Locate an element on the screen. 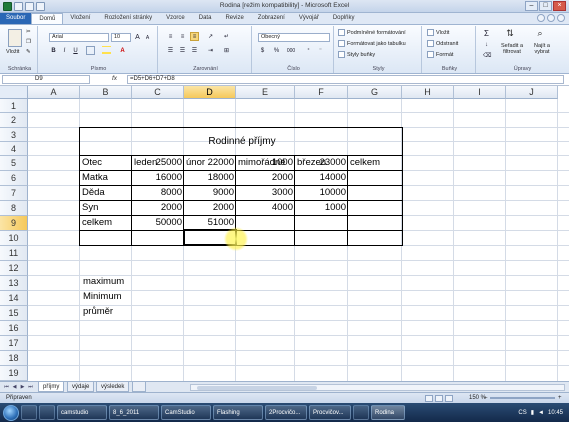 The width and height of the screenshot is (569, 422). header-celkem: celkem is located at coordinates (375, 163).